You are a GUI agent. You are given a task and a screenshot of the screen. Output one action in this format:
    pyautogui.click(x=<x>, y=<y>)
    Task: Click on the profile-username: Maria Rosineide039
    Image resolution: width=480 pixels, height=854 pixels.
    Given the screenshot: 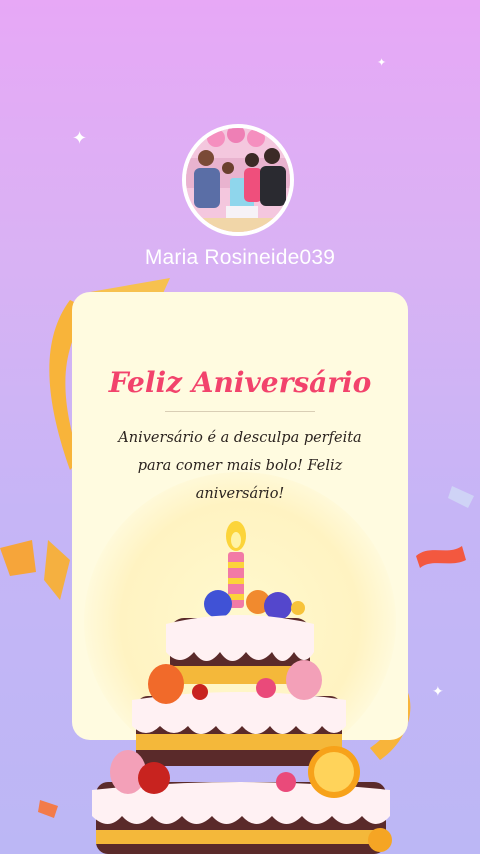 What is the action you would take?
    pyautogui.click(x=240, y=257)
    